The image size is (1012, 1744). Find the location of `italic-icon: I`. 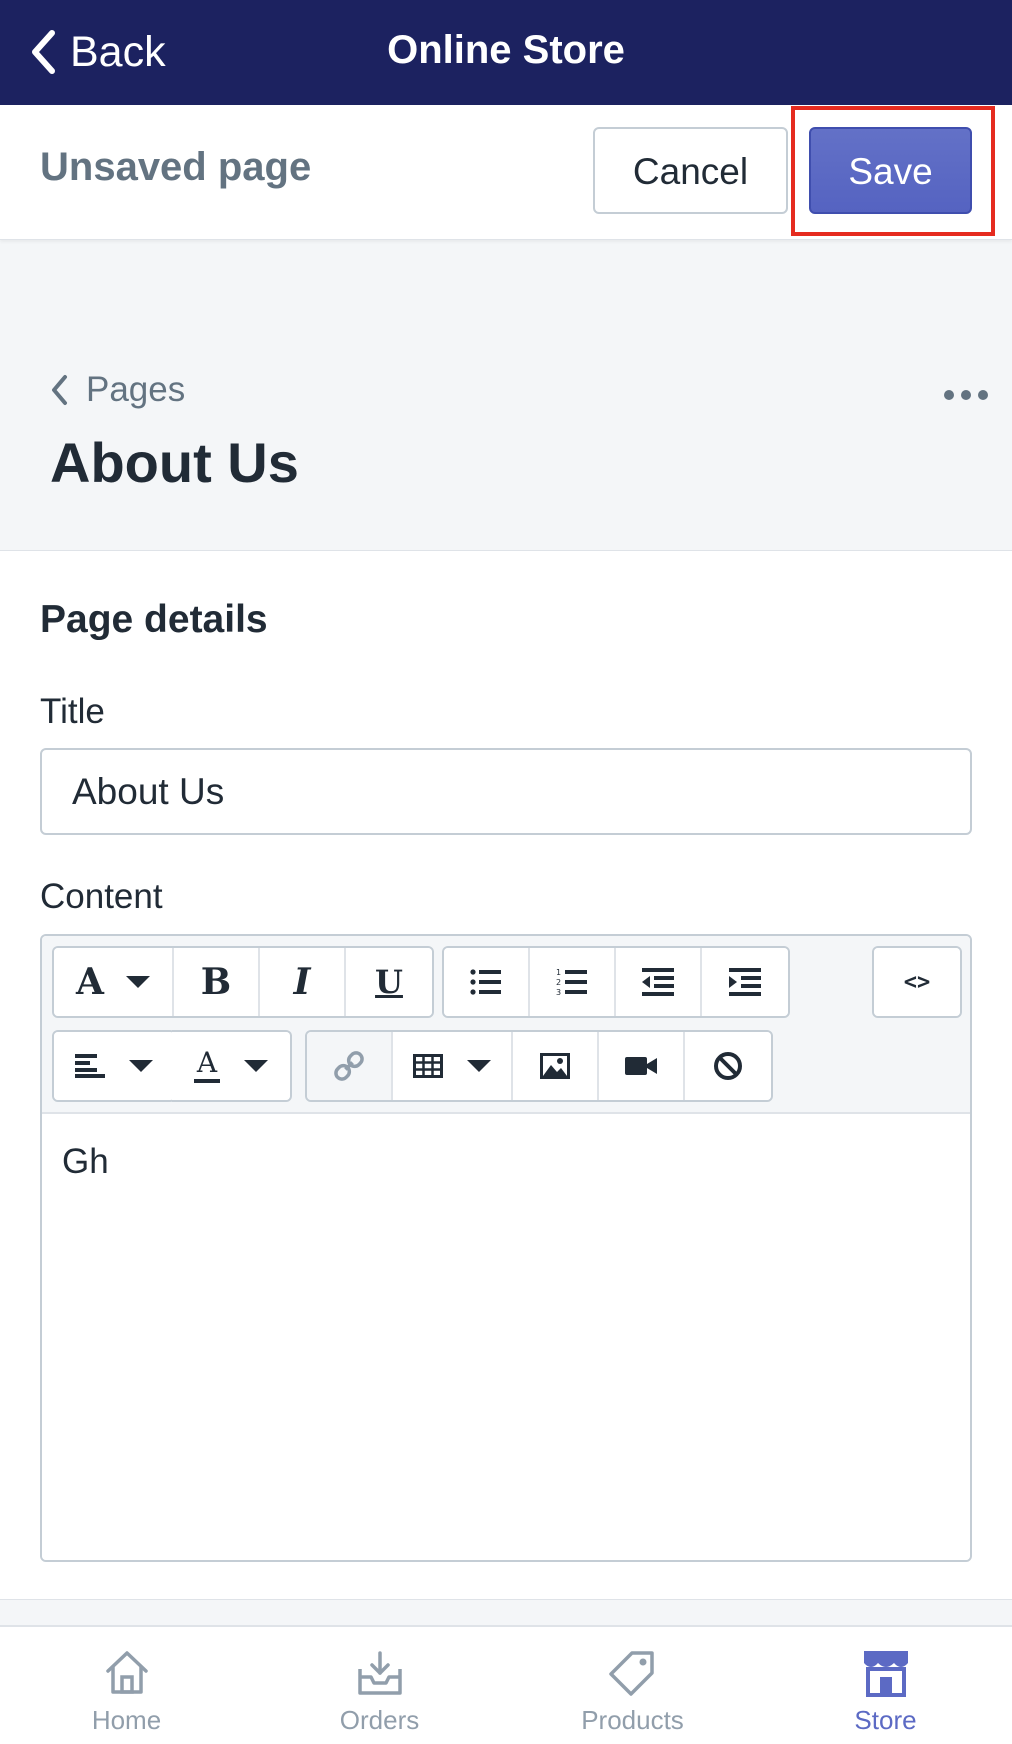

italic-icon: I is located at coordinates (302, 982).